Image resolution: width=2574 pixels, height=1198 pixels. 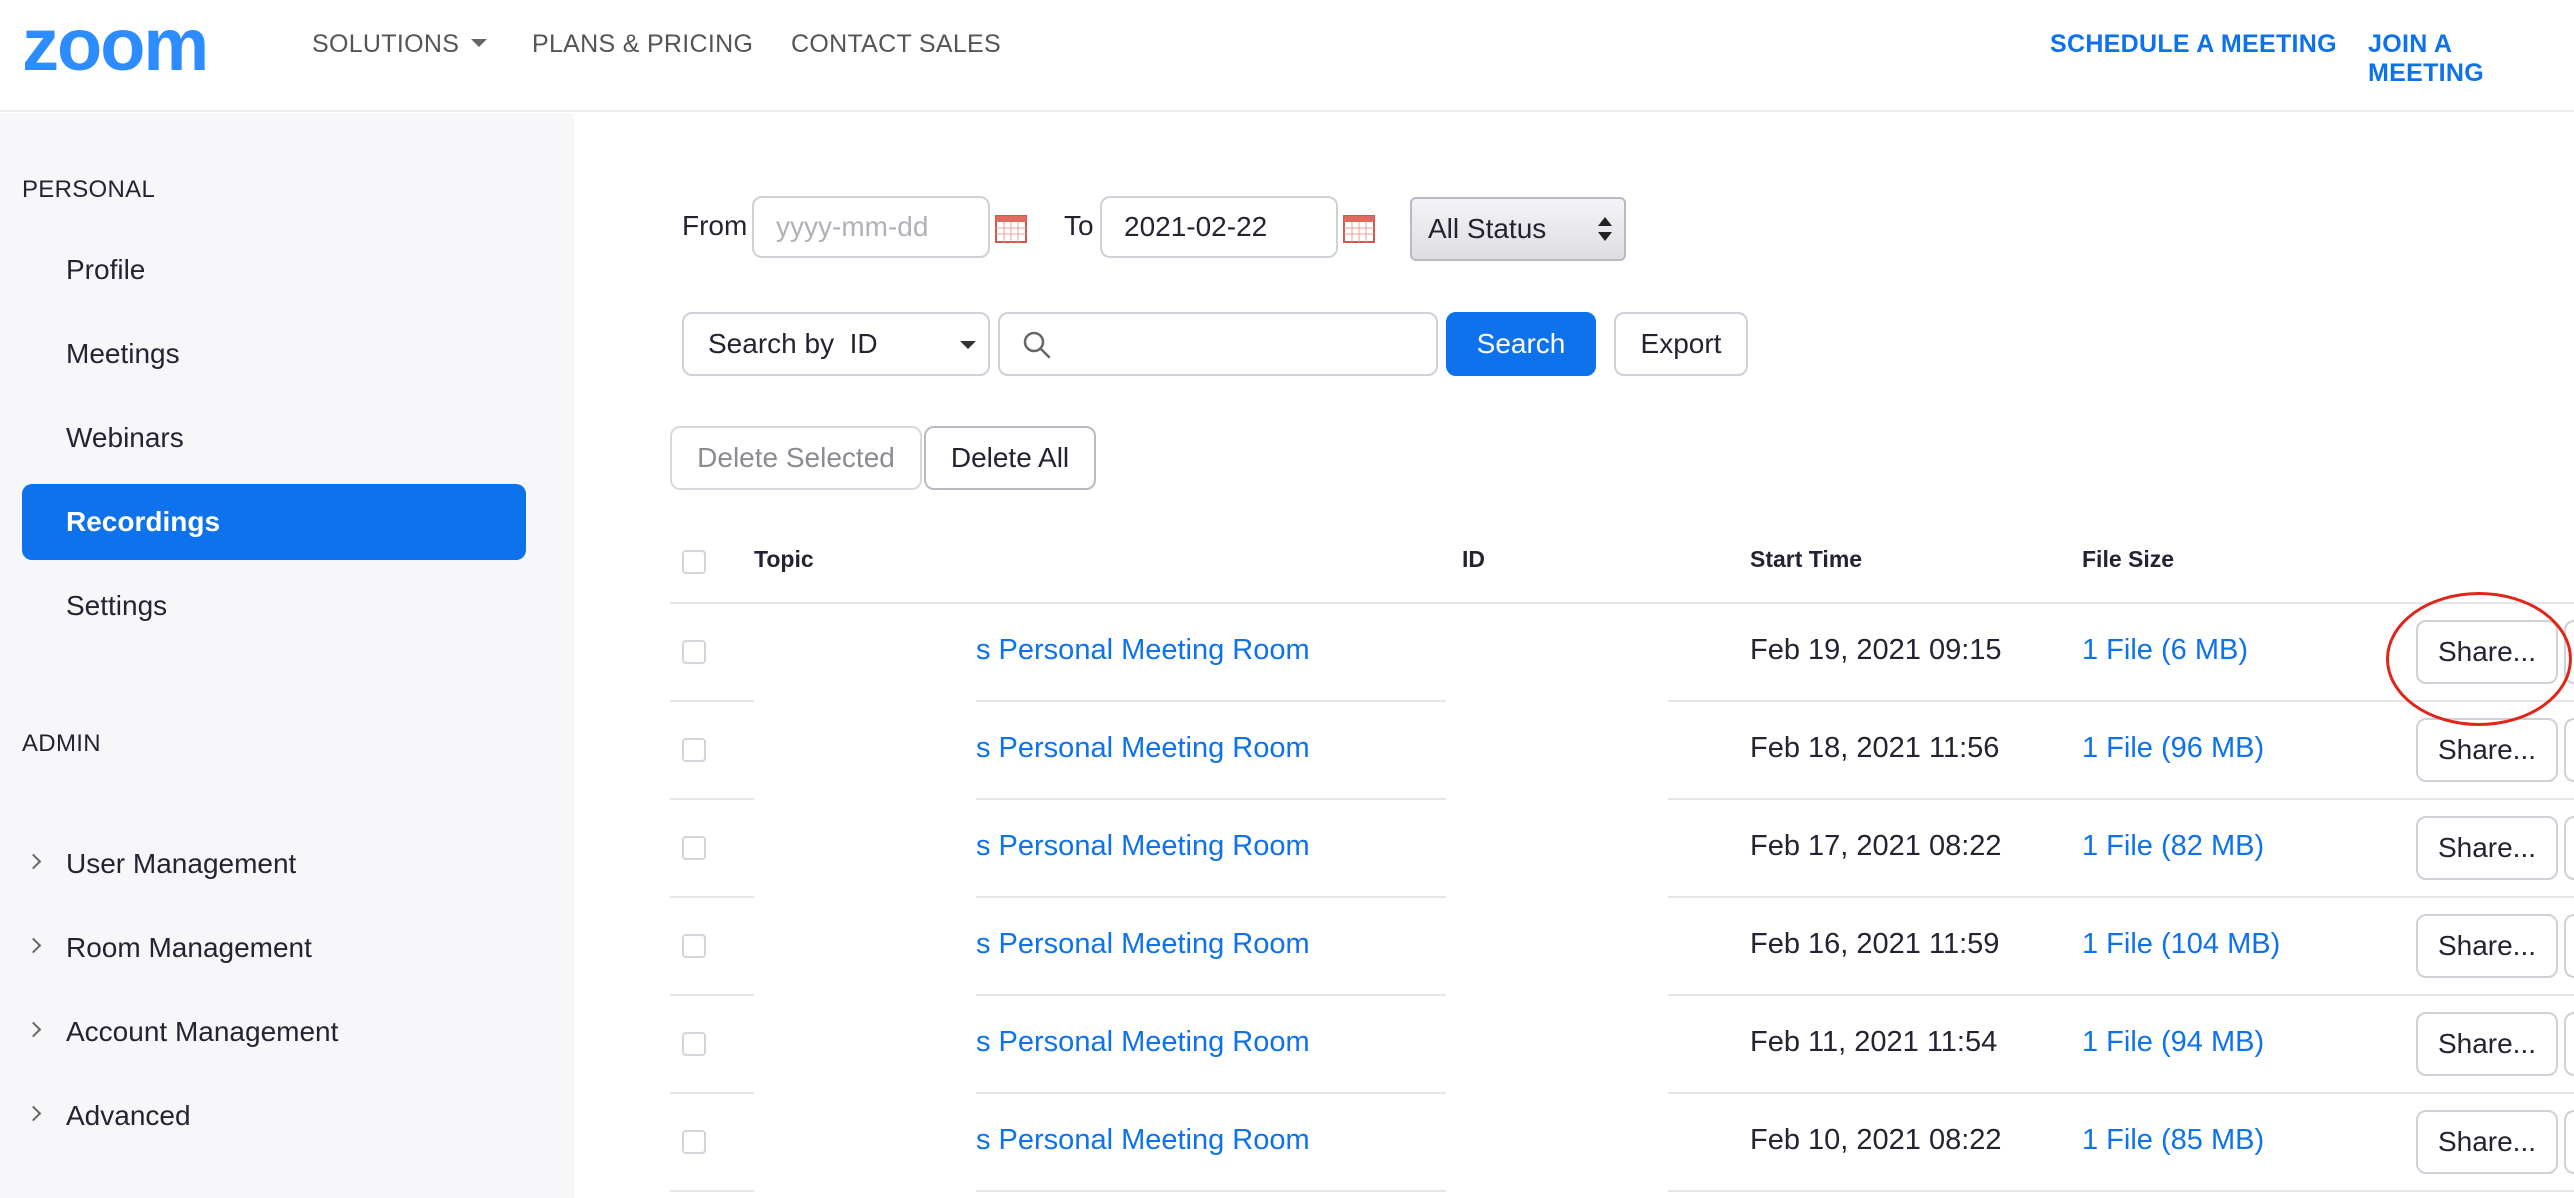 What do you see at coordinates (2193, 44) in the screenshot?
I see `nav-schedule-meeting: SCHEDULE A MEETING` at bounding box center [2193, 44].